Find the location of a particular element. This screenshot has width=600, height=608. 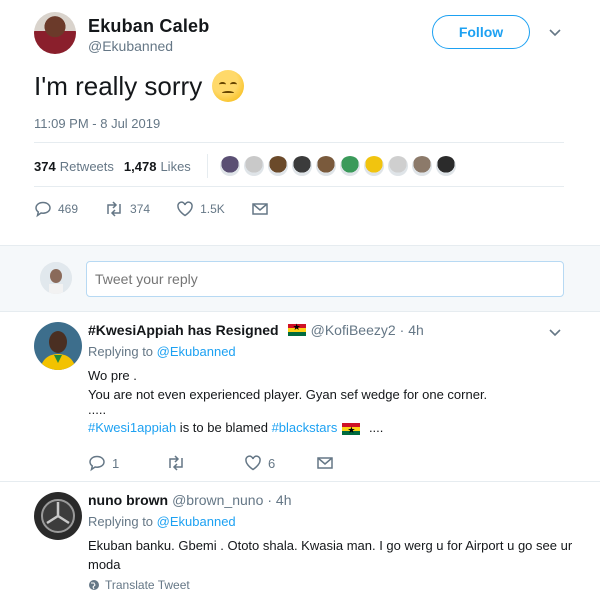

author-name: Ekuban Caleb is located at coordinates (148, 26).